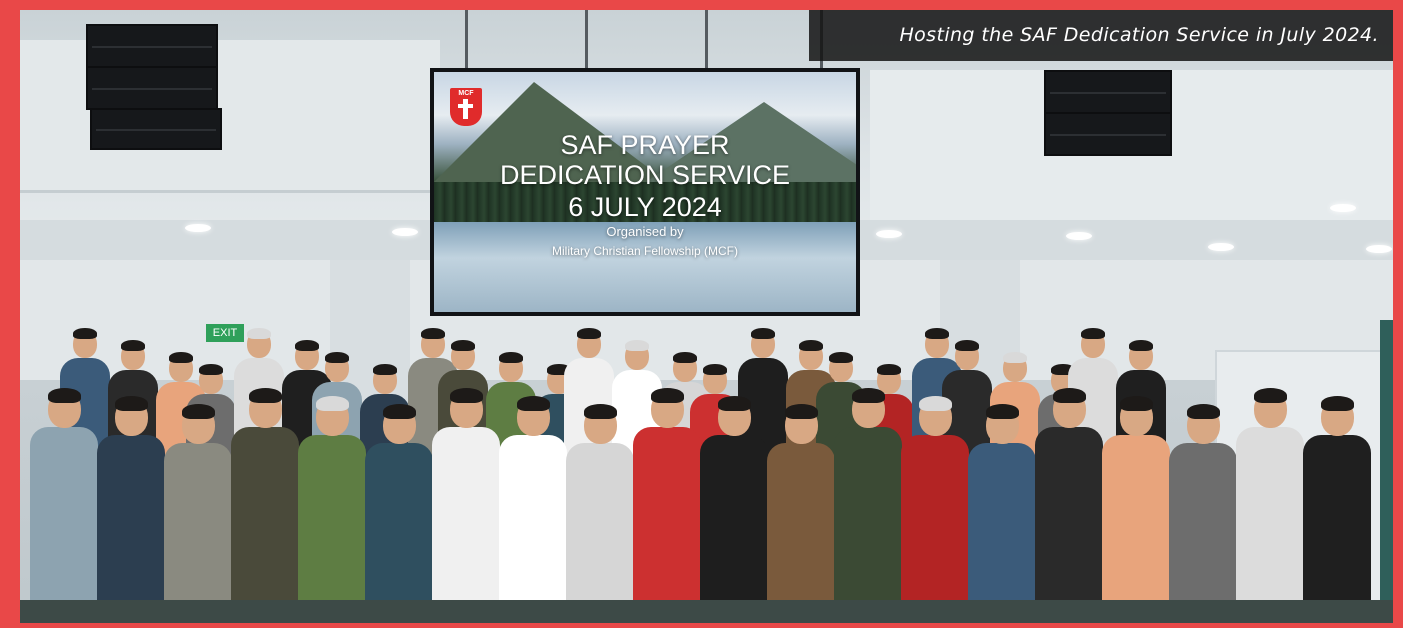  I want to click on mcf-logo-icon: MCF, so click(466, 107).